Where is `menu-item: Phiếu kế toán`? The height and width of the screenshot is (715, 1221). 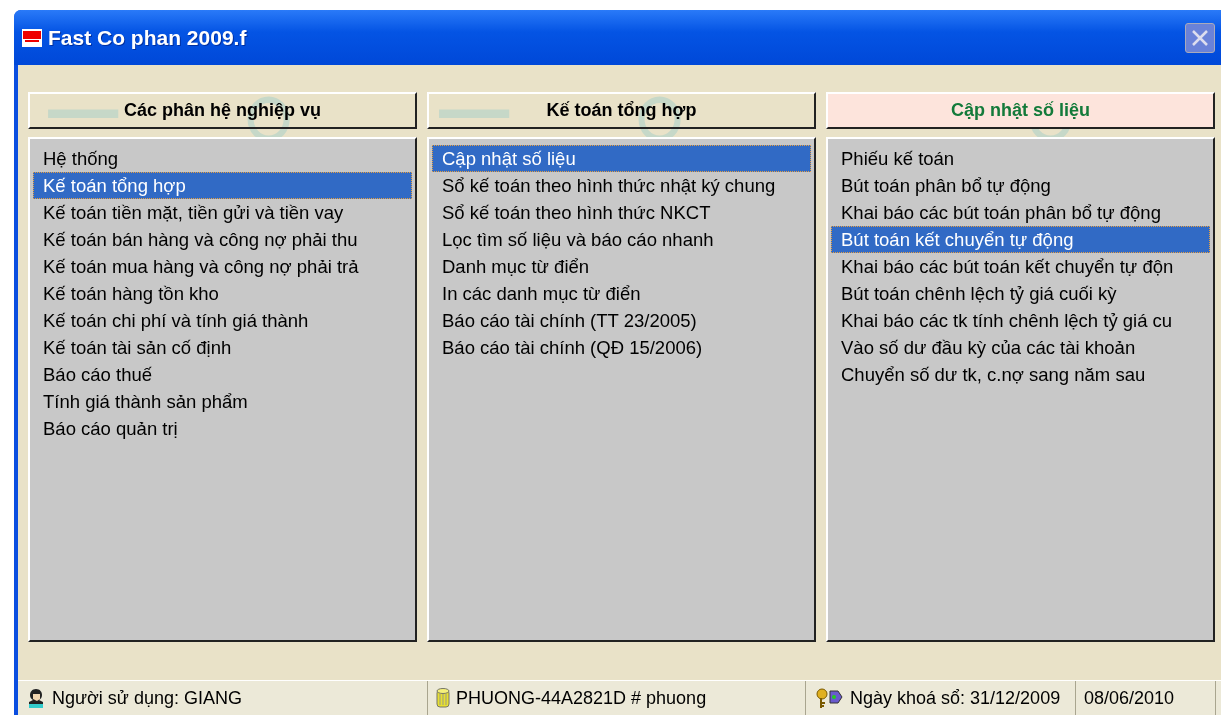 menu-item: Phiếu kế toán is located at coordinates (1020, 158).